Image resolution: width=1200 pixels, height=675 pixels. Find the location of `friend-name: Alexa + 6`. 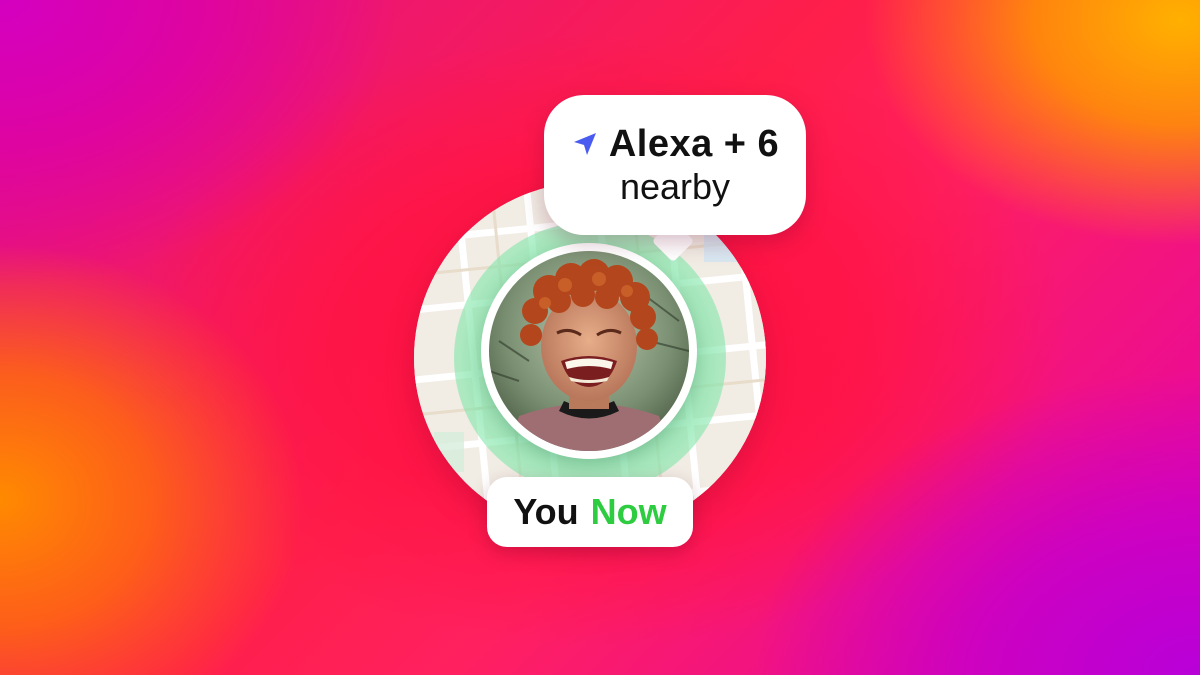

friend-name: Alexa + 6 is located at coordinates (694, 143).